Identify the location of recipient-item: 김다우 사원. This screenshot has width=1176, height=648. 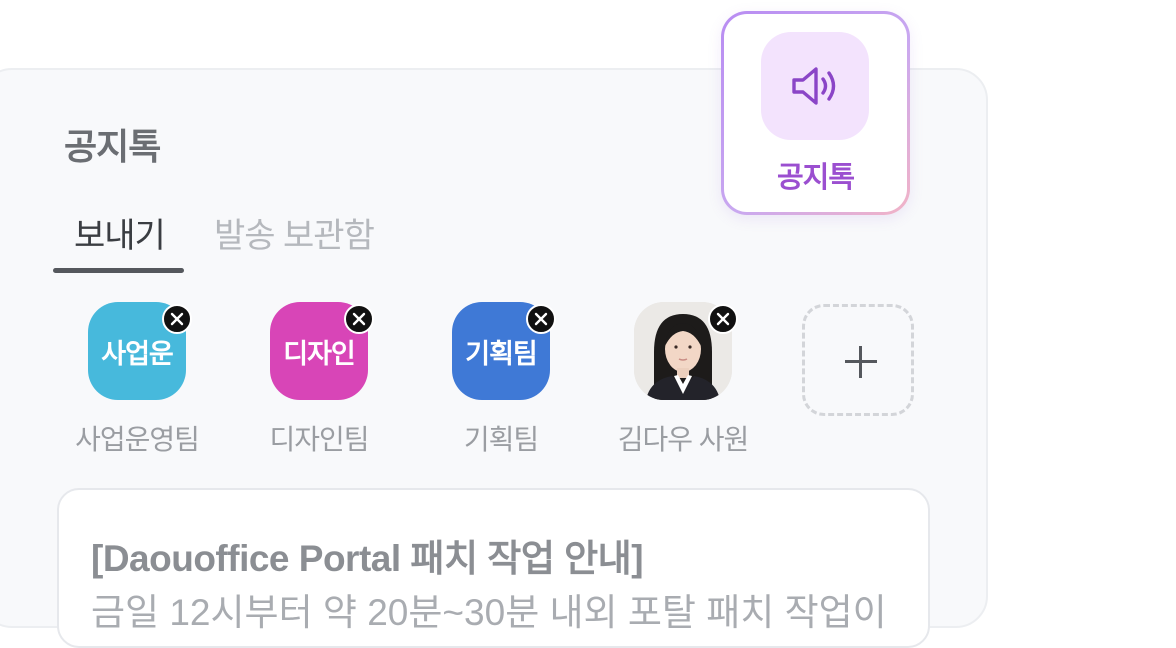
(679, 382).